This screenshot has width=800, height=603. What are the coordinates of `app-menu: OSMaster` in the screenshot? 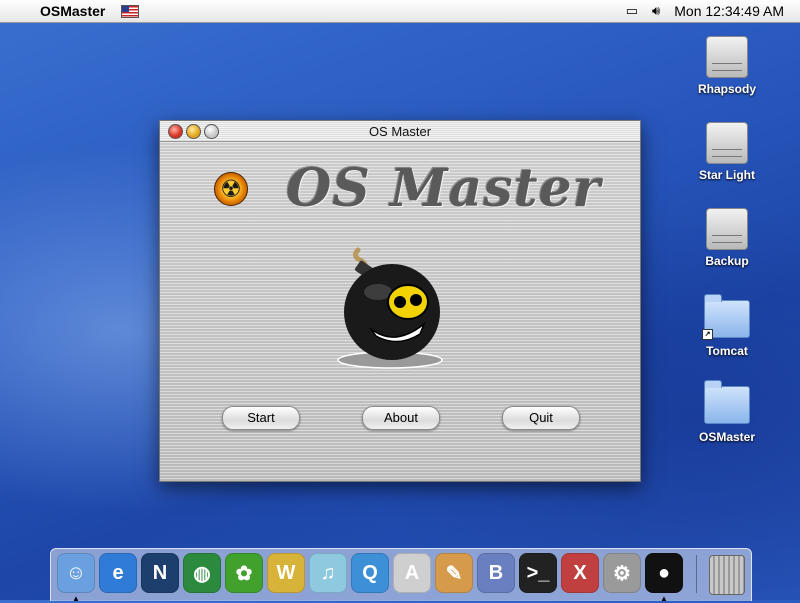 It's located at (72, 11).